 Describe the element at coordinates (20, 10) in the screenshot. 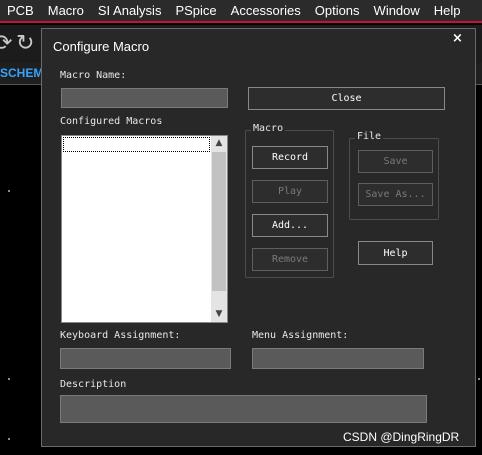

I see `menu-pcb: PCB` at that location.